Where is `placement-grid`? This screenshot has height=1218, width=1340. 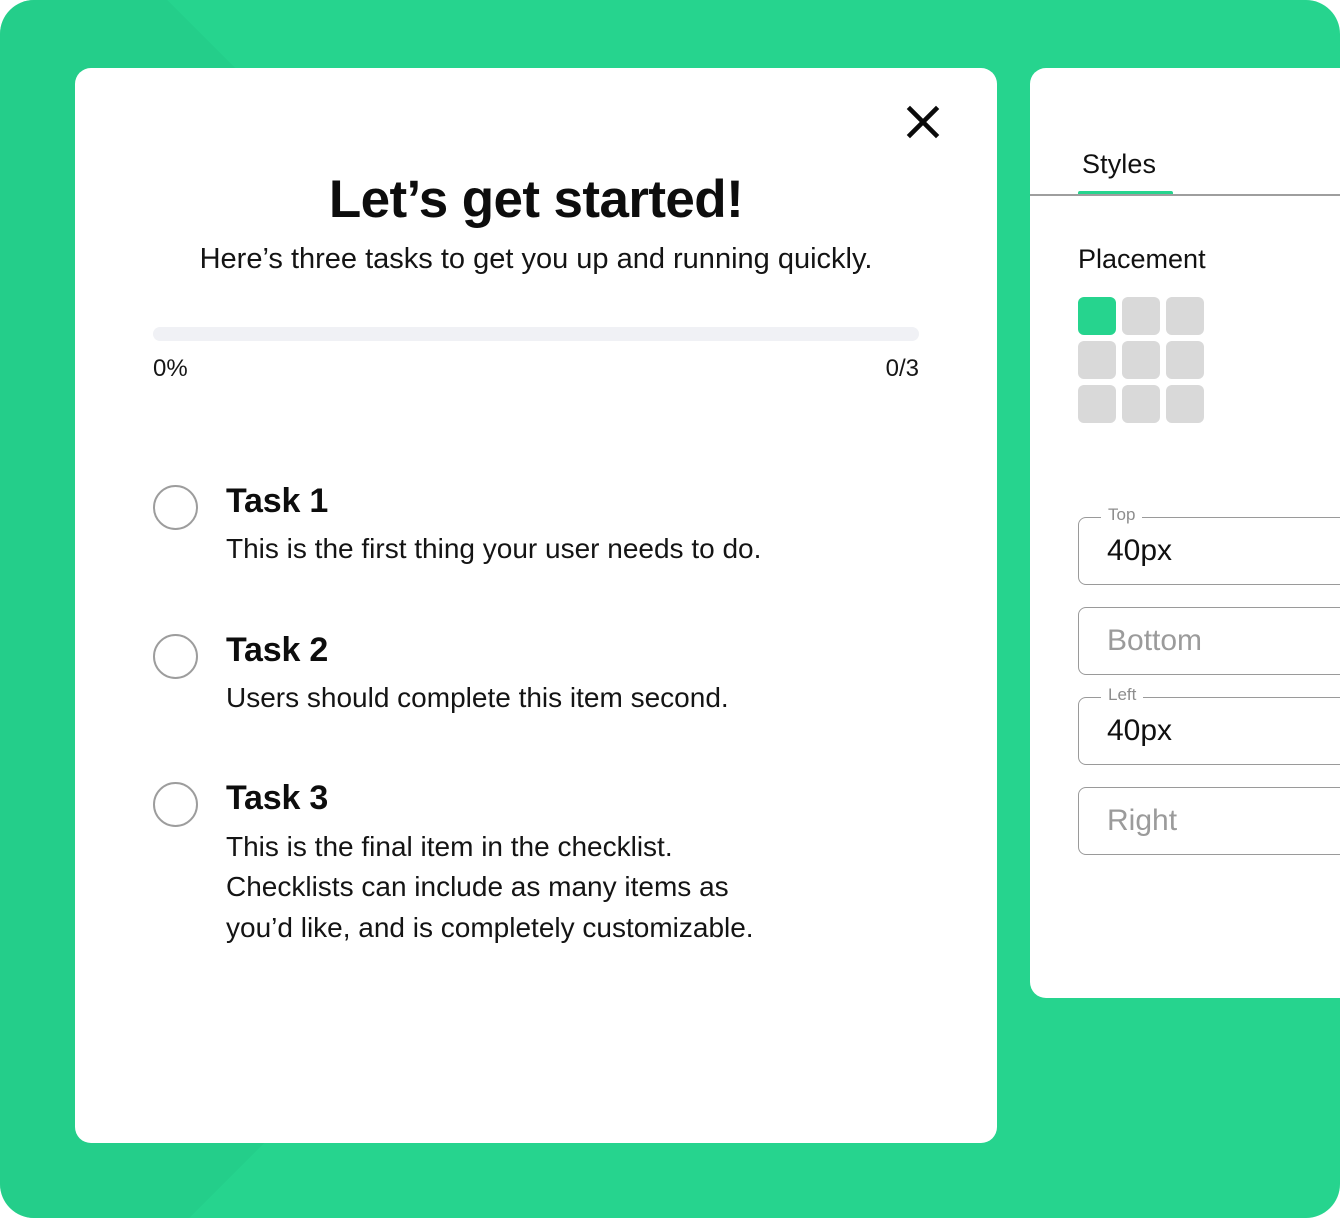
placement-grid is located at coordinates (1142, 360).